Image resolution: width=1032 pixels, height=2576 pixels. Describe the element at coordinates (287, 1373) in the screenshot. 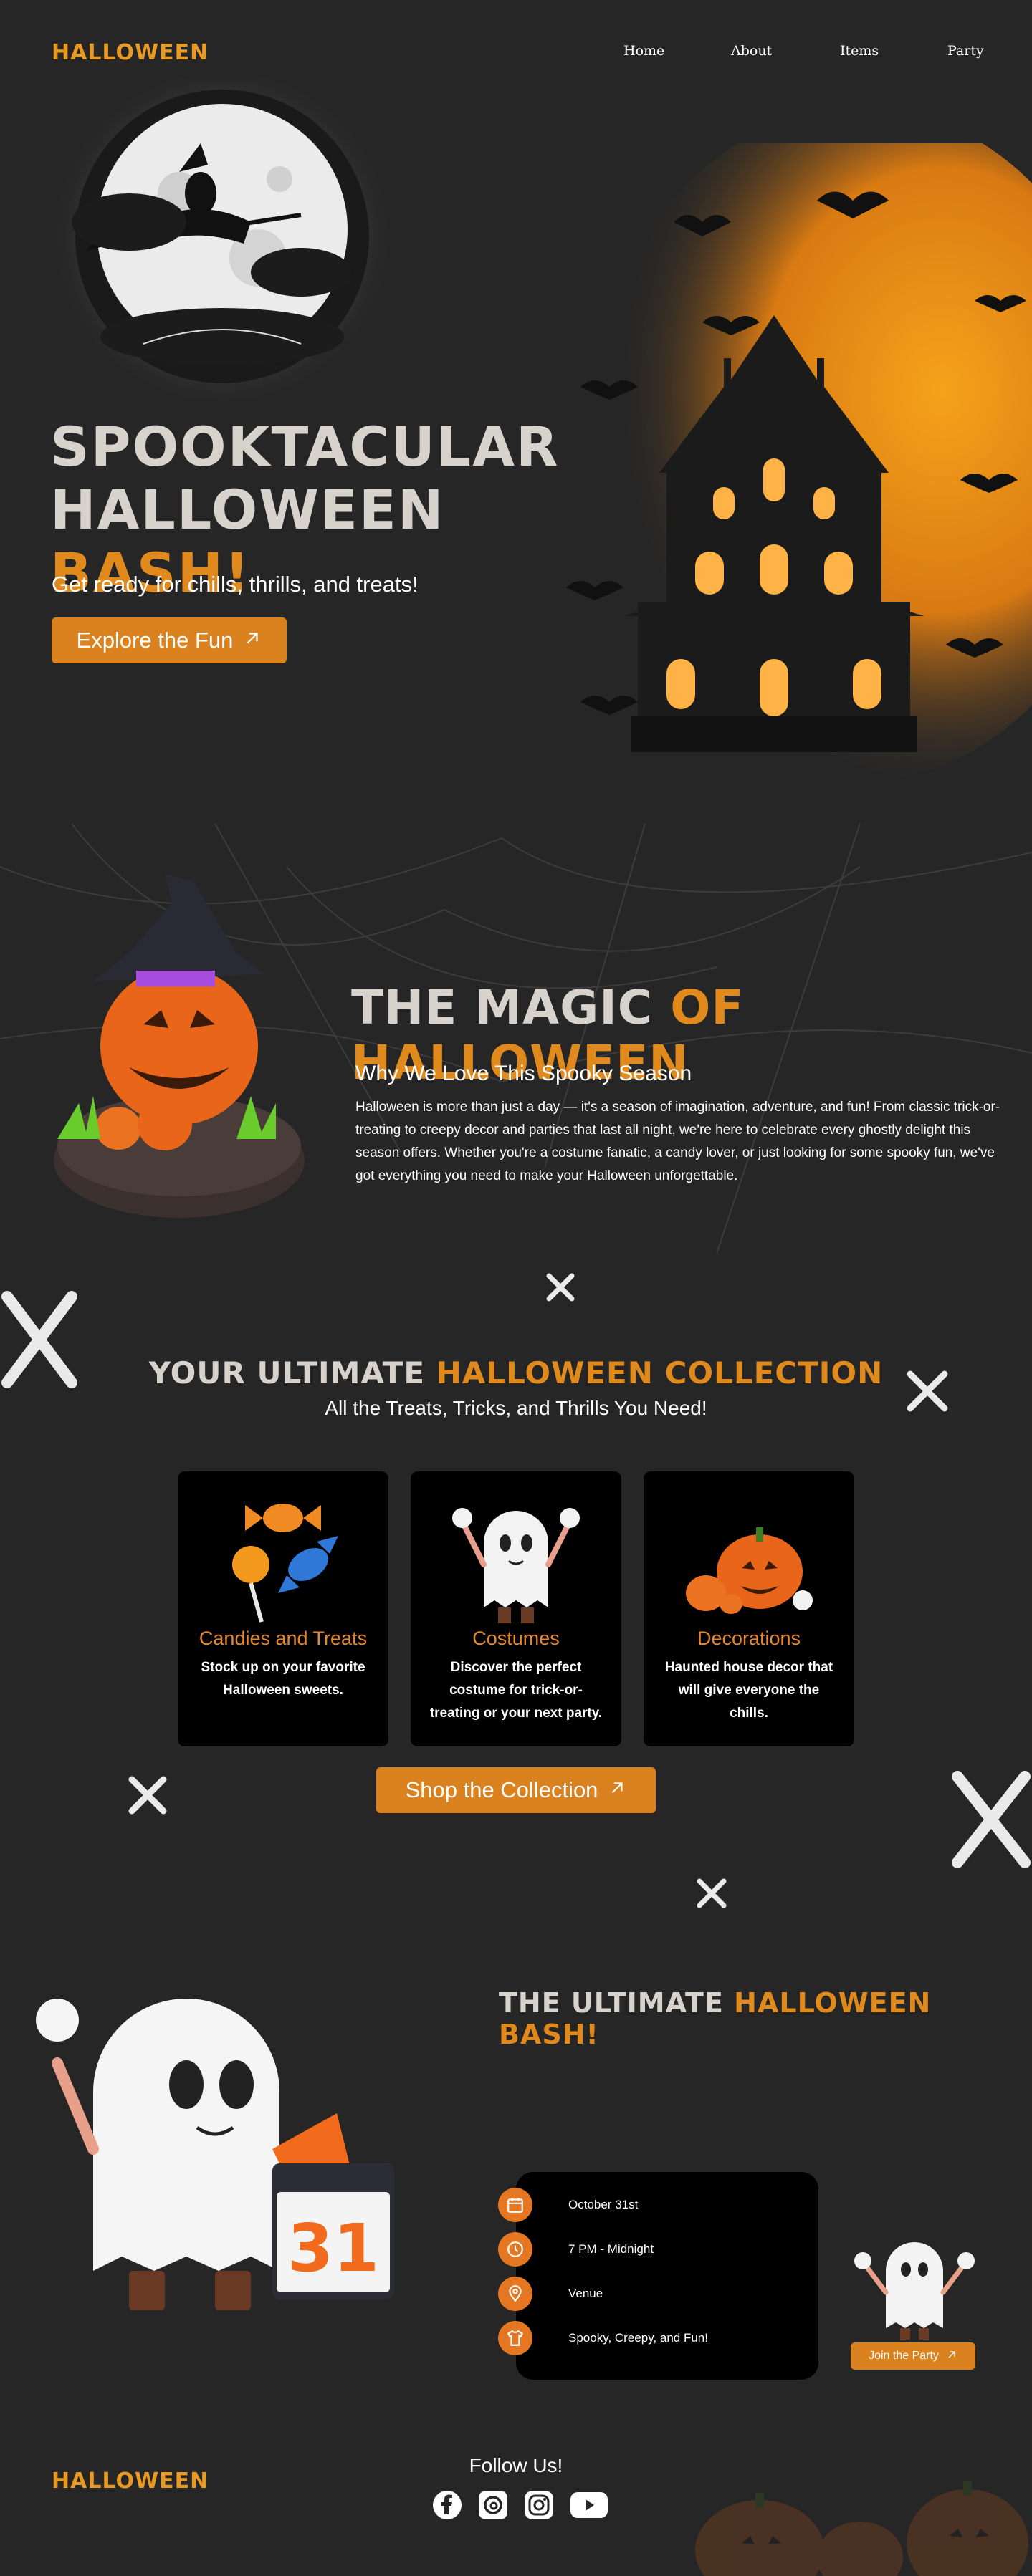

I see `collection-title-a: YOUR ULTIMATE` at that location.